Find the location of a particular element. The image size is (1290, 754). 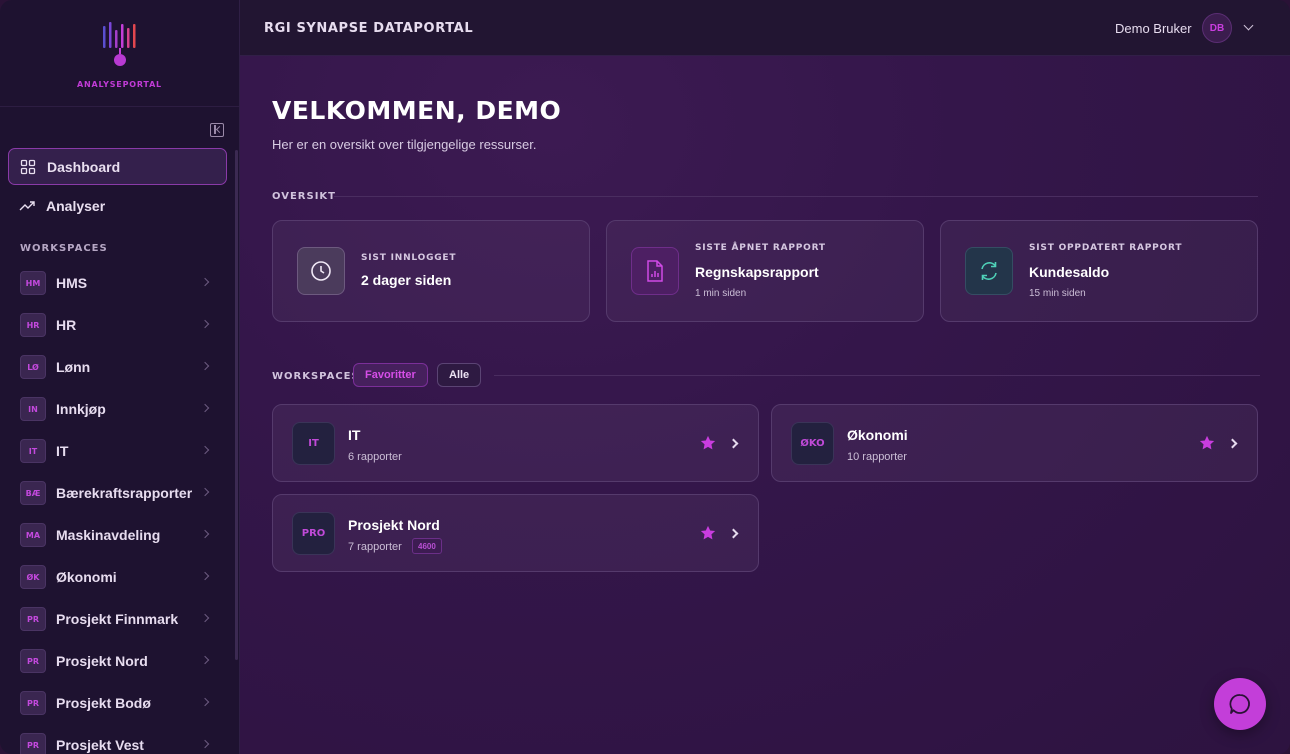

filter-all-button: Alle is located at coordinates (459, 375).